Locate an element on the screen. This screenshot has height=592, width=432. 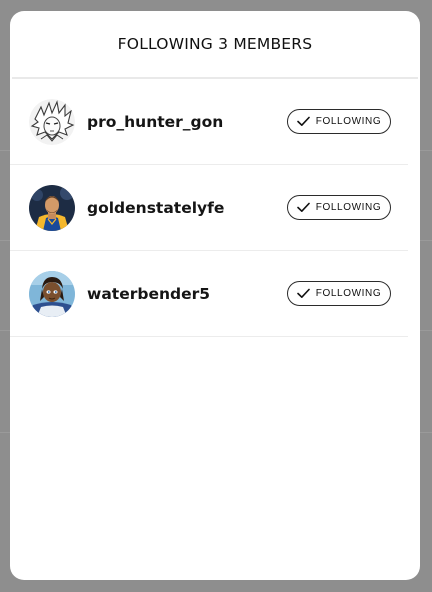
member-username: pro_hunter_gon is located at coordinates (155, 122).